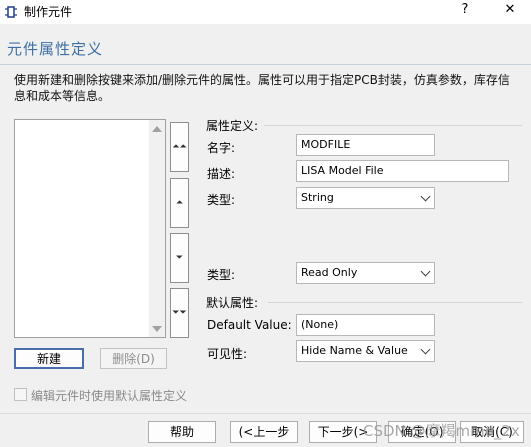 The width and height of the screenshot is (531, 447). What do you see at coordinates (221, 200) in the screenshot?
I see `type-label: 类型:` at bounding box center [221, 200].